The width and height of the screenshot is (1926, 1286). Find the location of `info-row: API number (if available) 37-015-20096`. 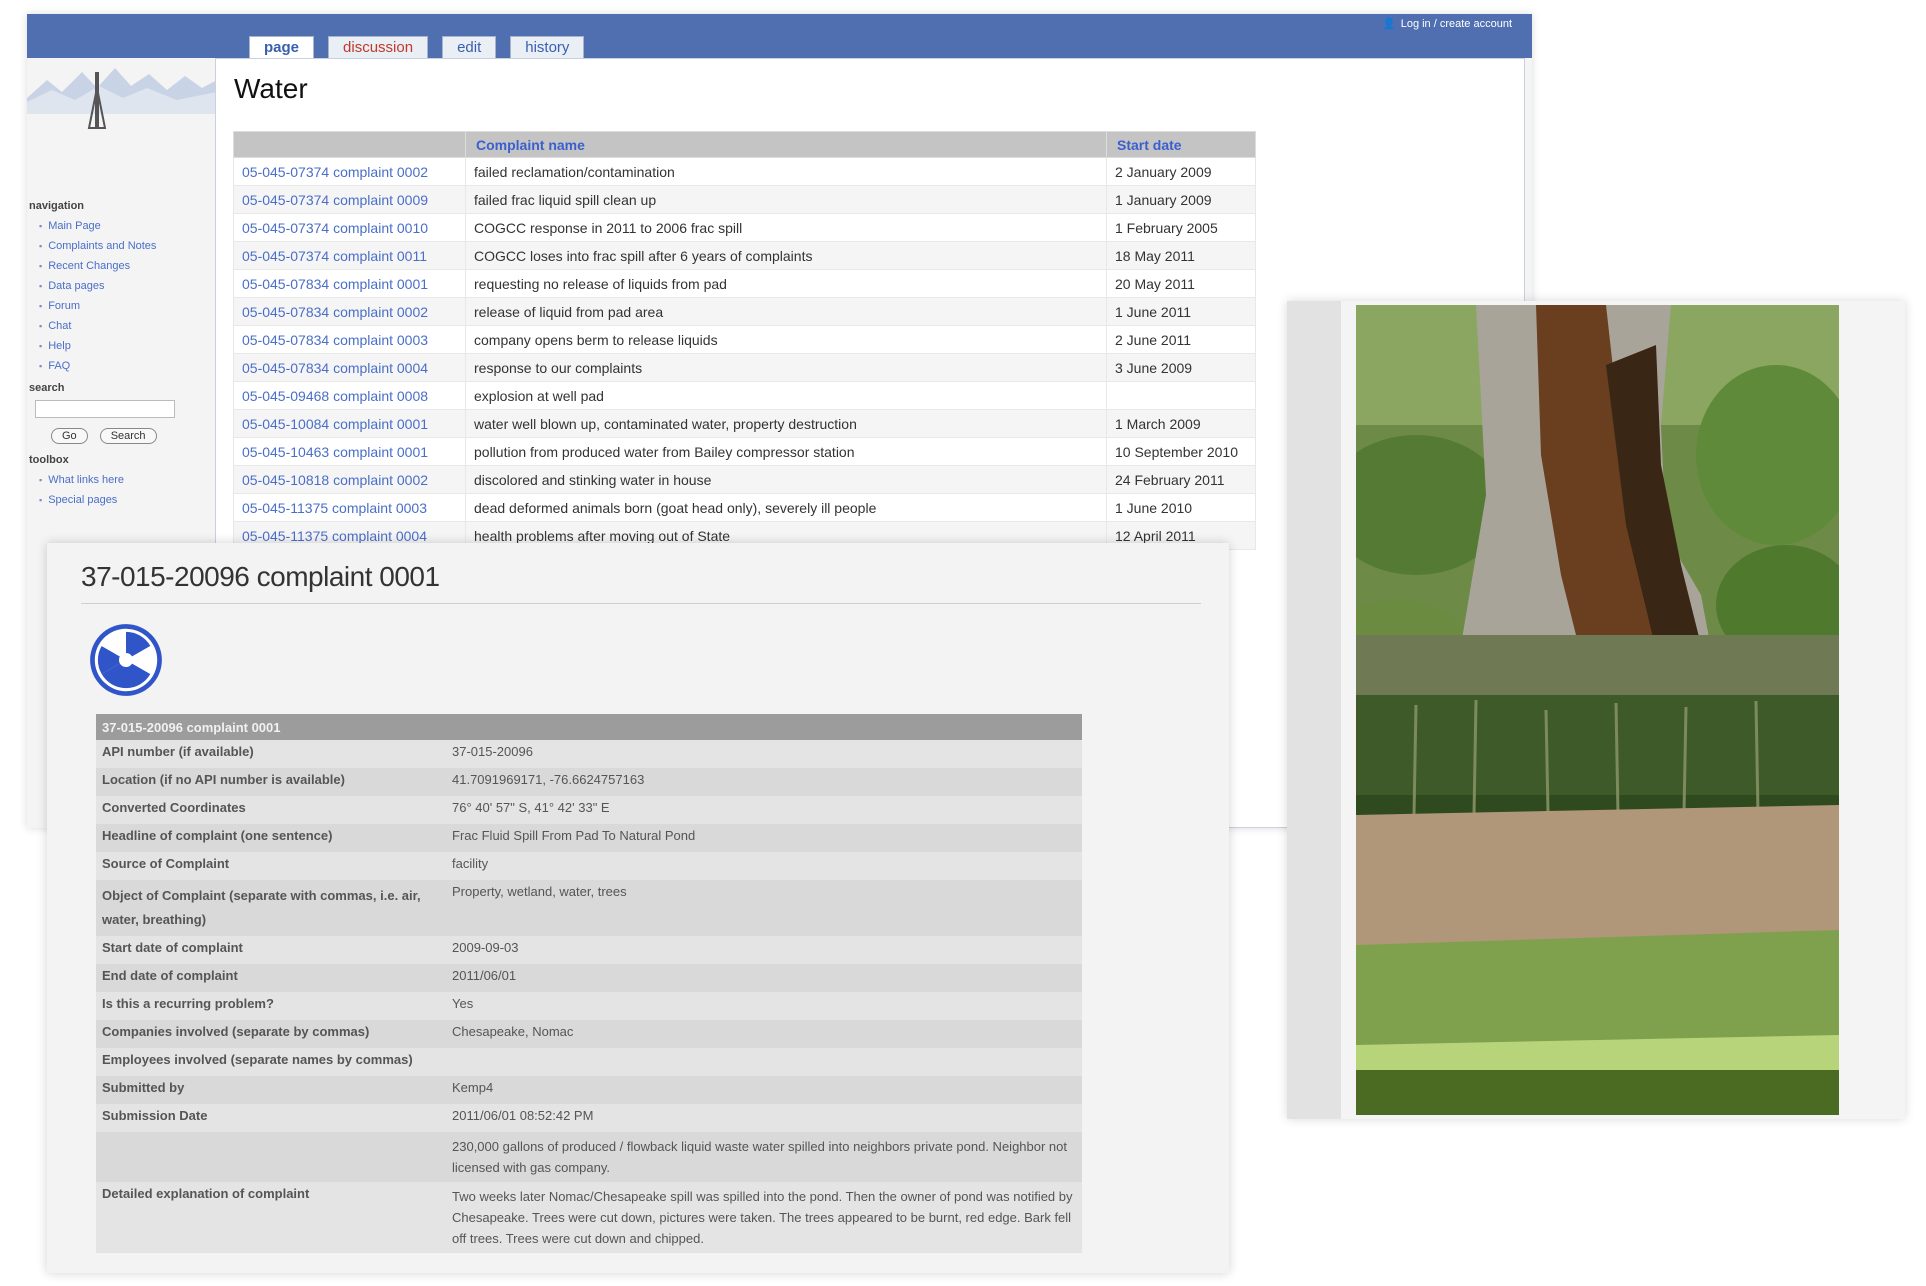

info-row: API number (if available) 37-015-20096 is located at coordinates (589, 754).